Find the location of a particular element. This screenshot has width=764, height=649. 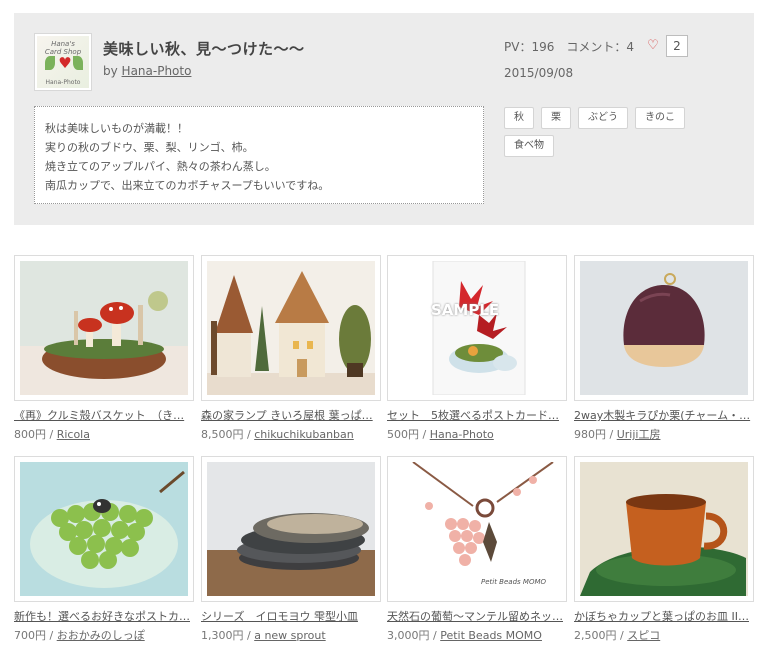

item-card: シリーズ イロモヨウ 雫型小皿 1,300円 / a new sprout is located at coordinates (291, 549).